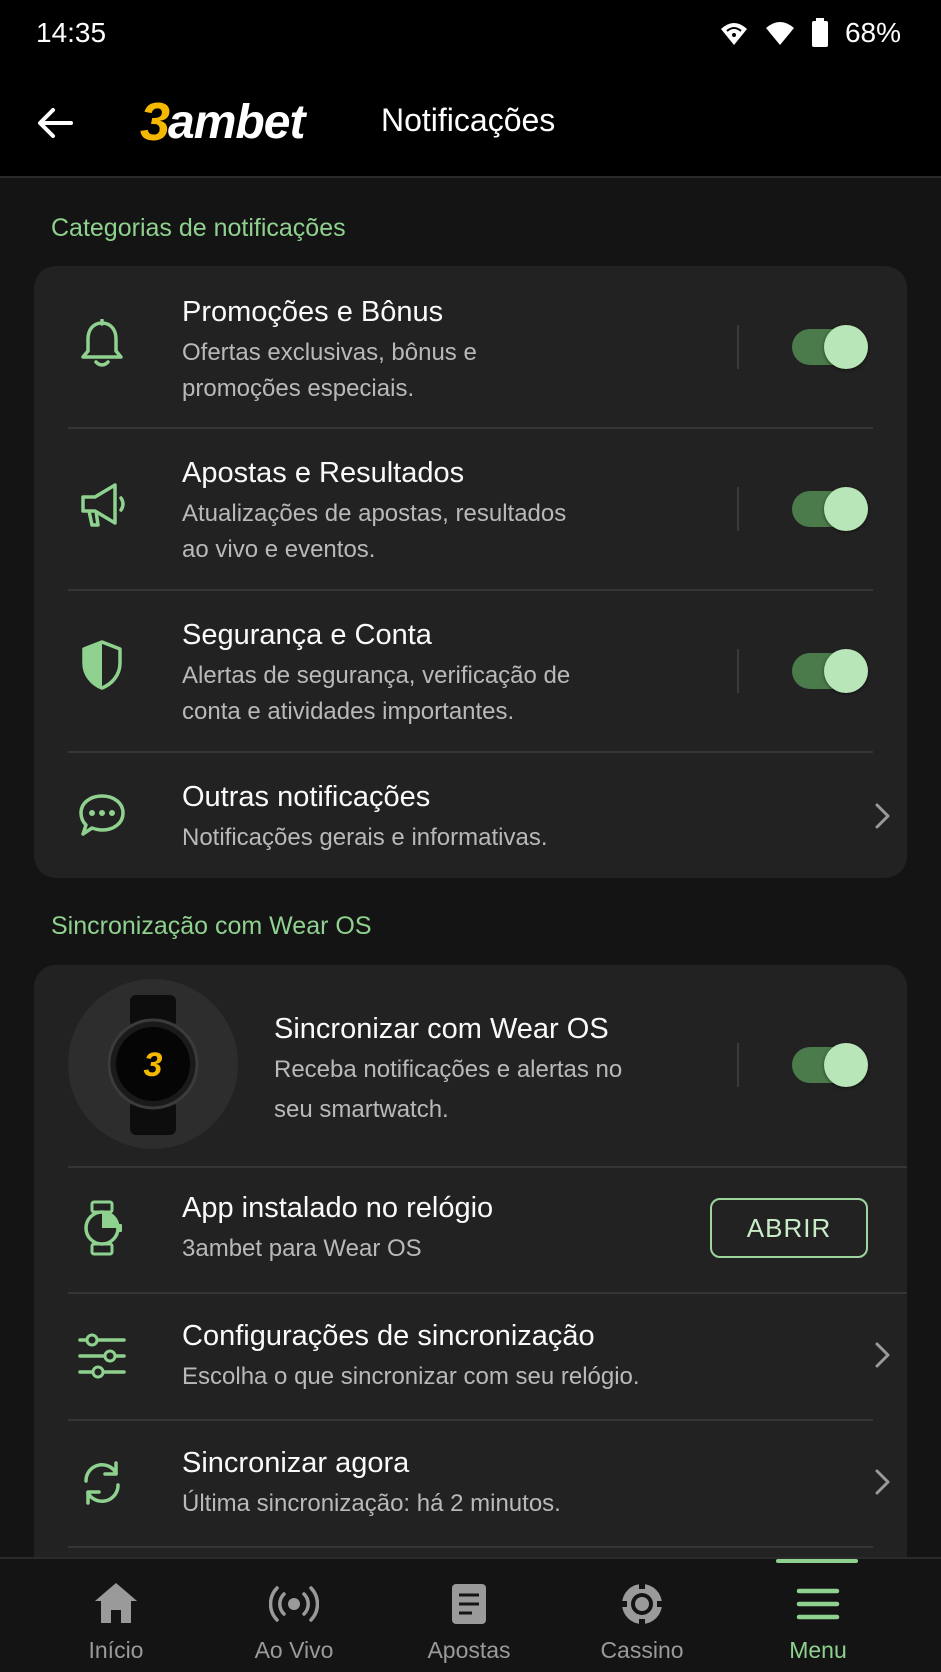 The width and height of the screenshot is (941, 1672). What do you see at coordinates (818, 1650) in the screenshot?
I see `nav-label: Menu` at bounding box center [818, 1650].